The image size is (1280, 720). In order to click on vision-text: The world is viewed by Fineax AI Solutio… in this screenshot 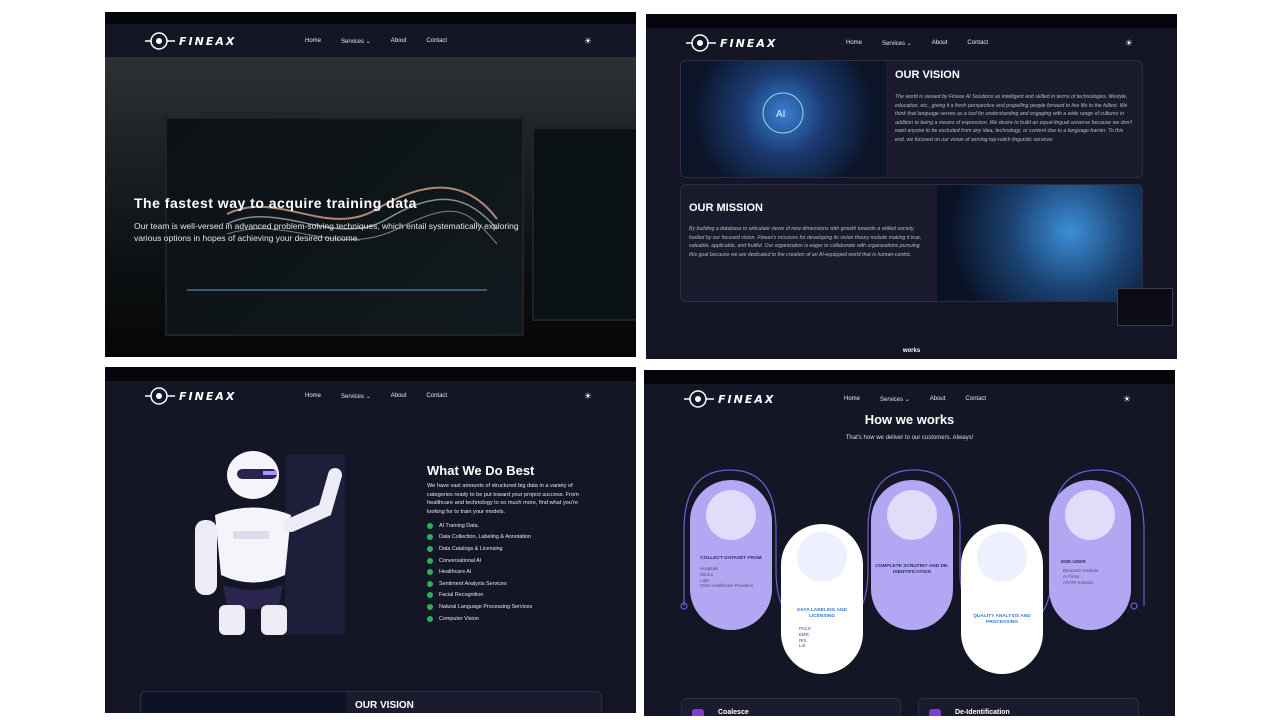, I will do `click(1013, 118)`.